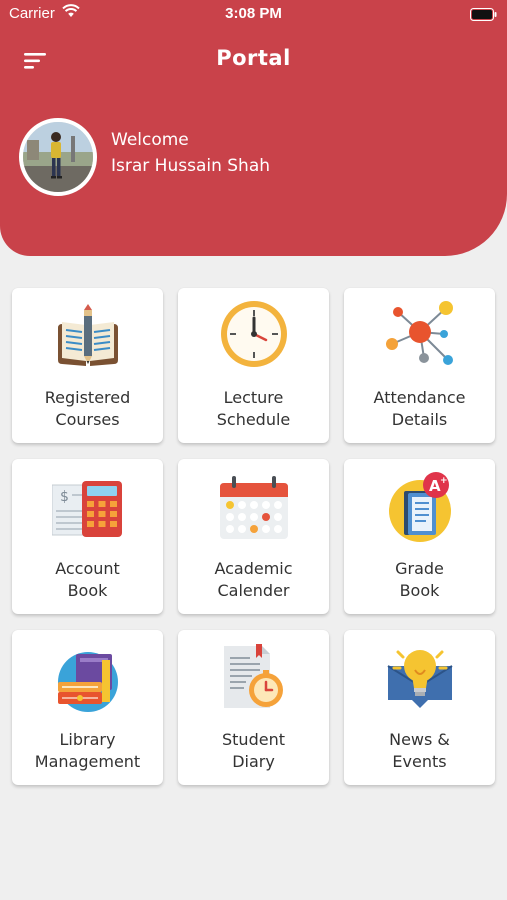 This screenshot has width=507, height=900. Describe the element at coordinates (191, 166) in the screenshot. I see `user-name: Israr Hussain Shah` at that location.